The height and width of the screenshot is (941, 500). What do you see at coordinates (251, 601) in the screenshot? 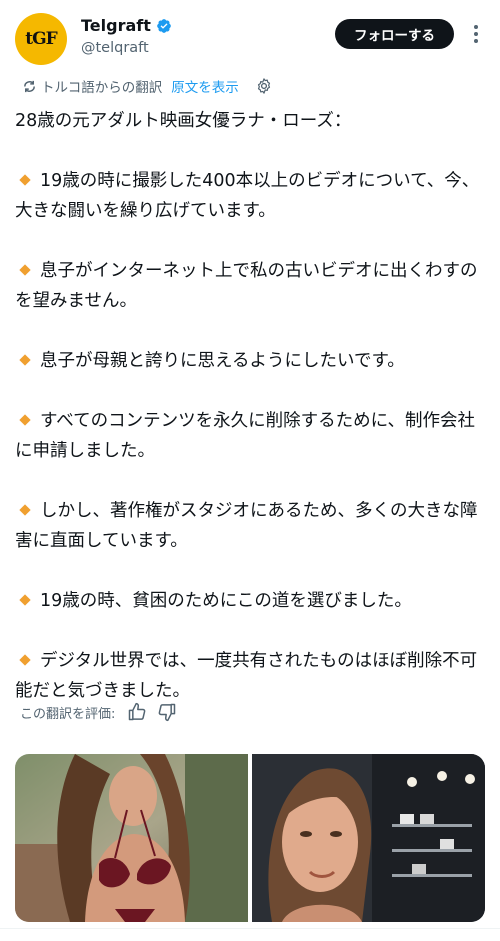
I see `tweet-point: 19歳の時、貧困のためにこの道を選びました。` at bounding box center [251, 601].